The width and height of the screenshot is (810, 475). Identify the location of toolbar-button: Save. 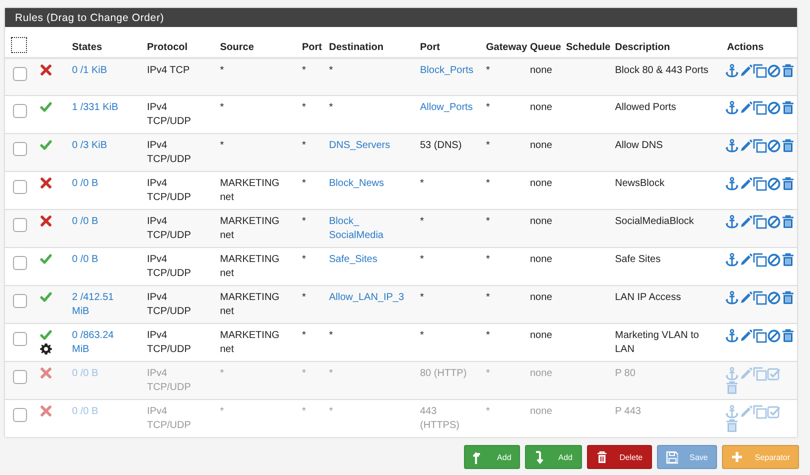
(686, 457).